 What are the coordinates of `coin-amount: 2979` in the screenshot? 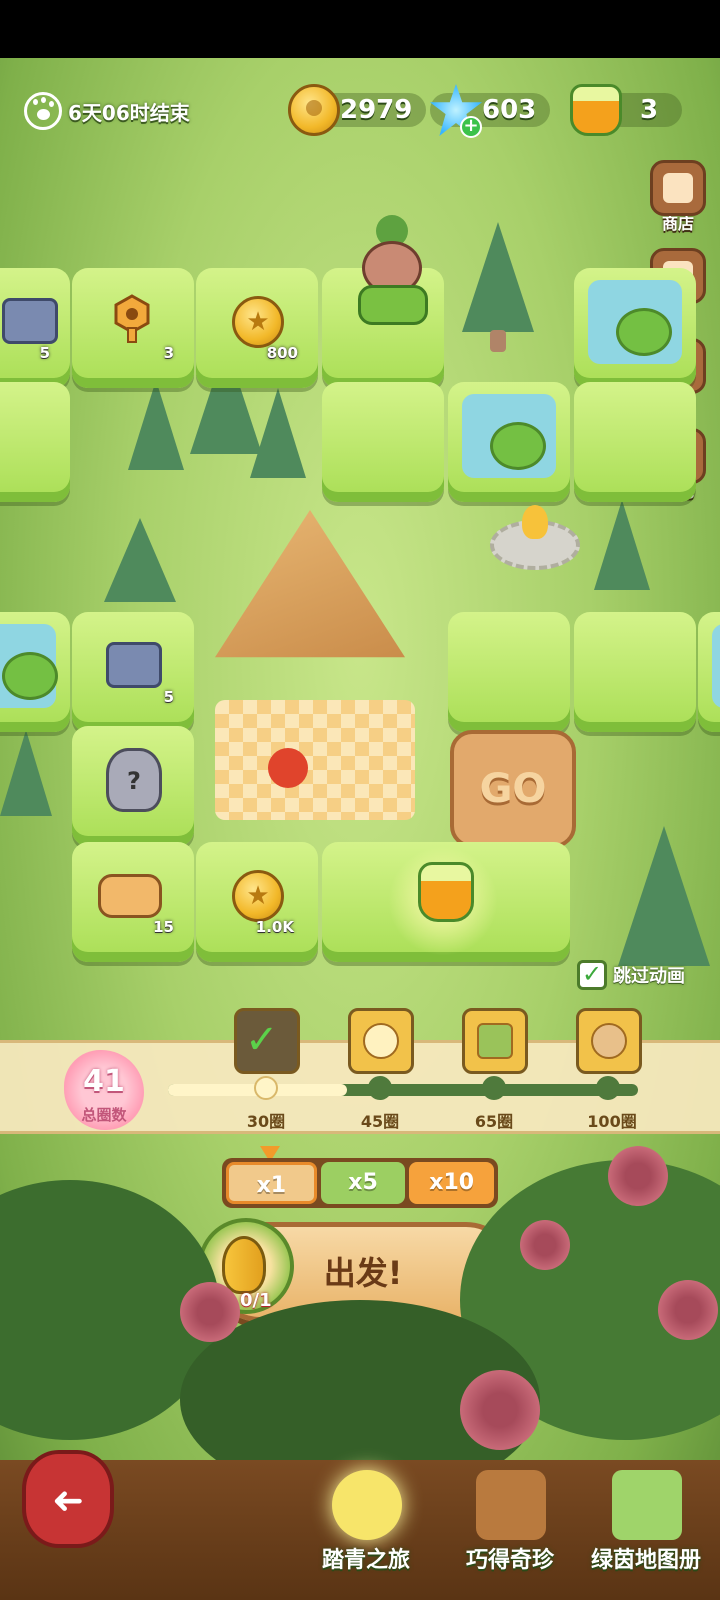 It's located at (376, 110).